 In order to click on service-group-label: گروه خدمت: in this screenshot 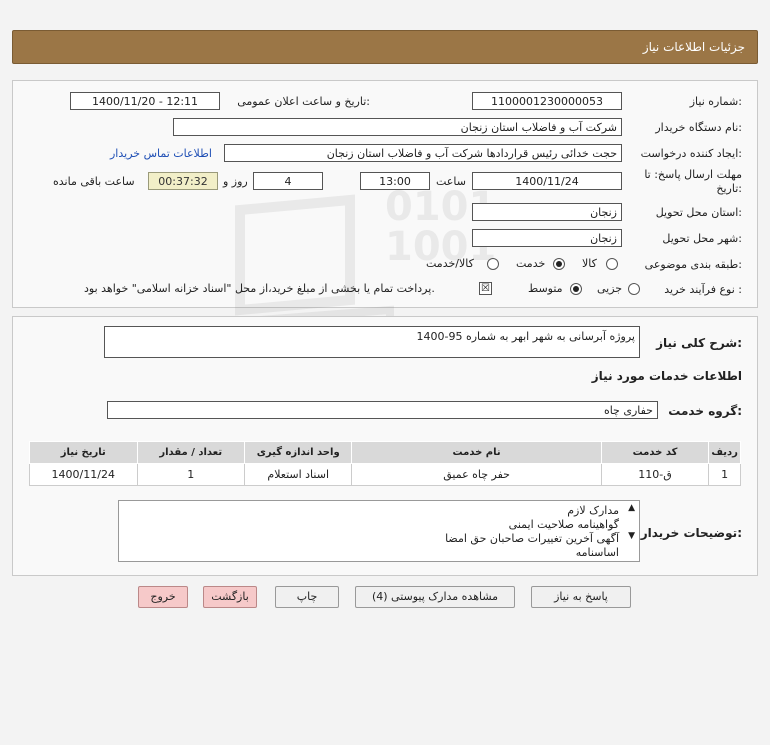, I will do `click(705, 411)`.